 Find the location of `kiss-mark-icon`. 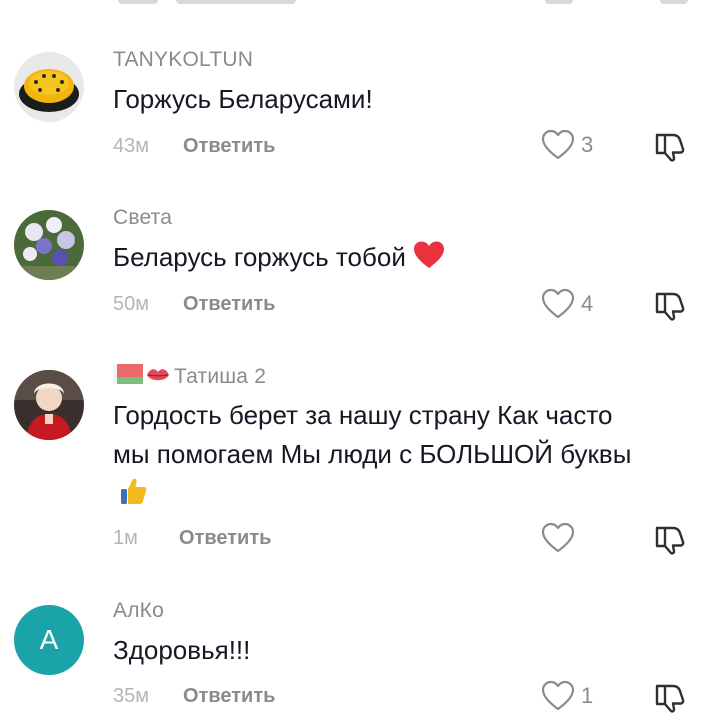

kiss-mark-icon is located at coordinates (158, 378).